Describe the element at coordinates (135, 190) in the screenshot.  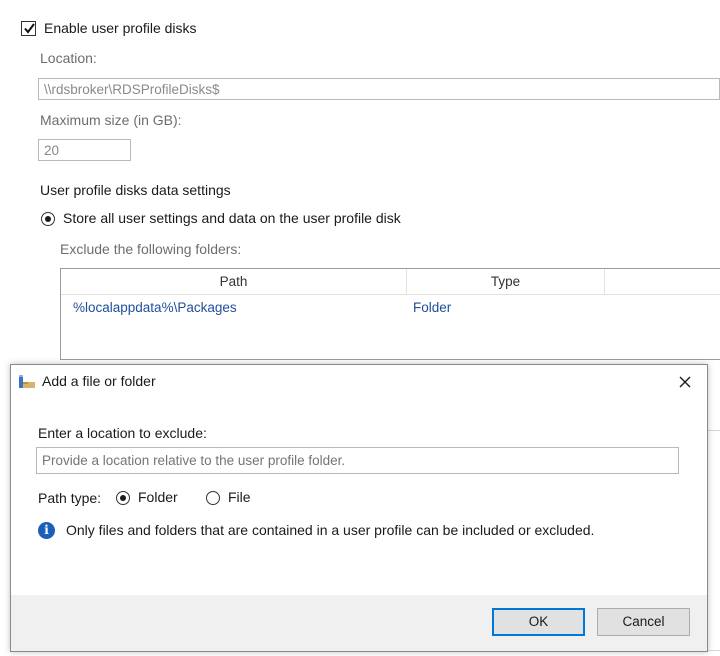
I see `data-settings-heading: User profile disks data settings` at that location.